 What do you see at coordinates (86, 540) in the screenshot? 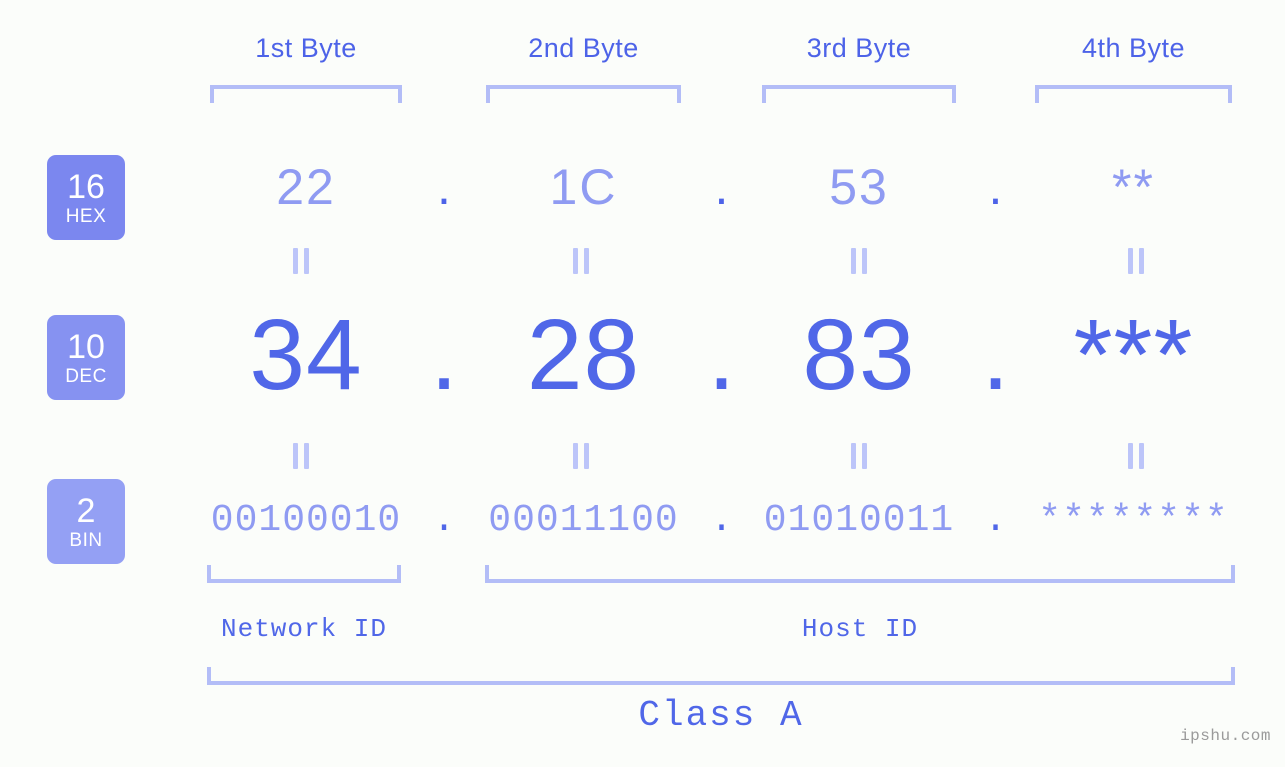
I see `base-badge-bin-abbr: BIN` at bounding box center [86, 540].